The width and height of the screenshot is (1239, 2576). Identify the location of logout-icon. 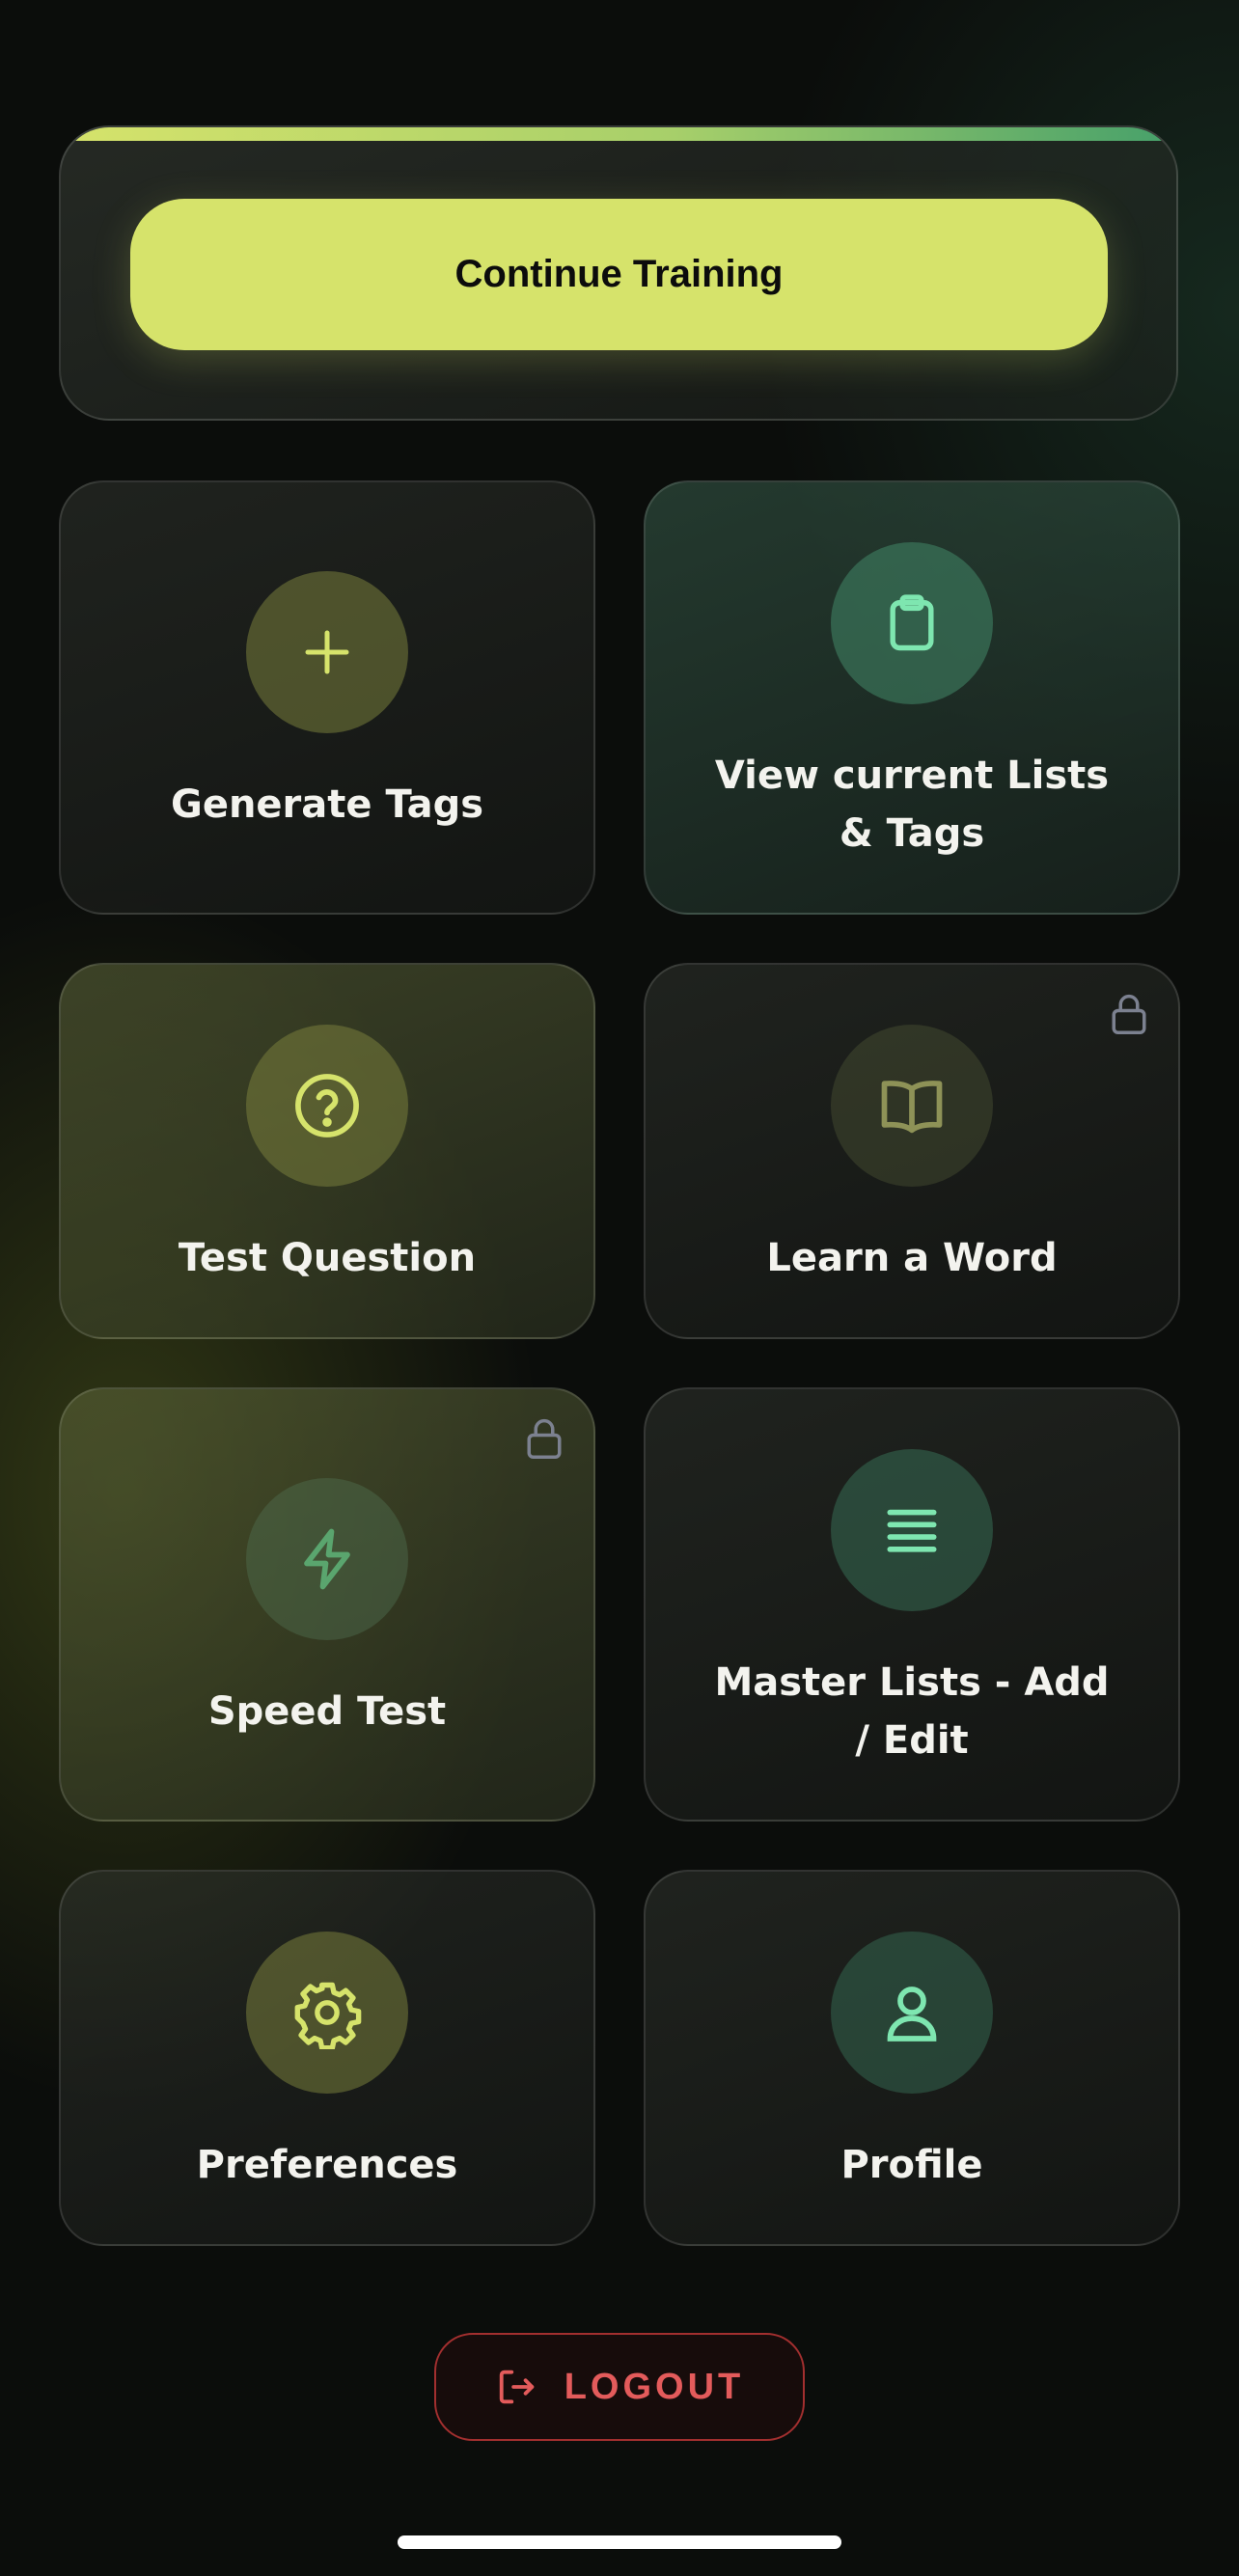
(516, 2387).